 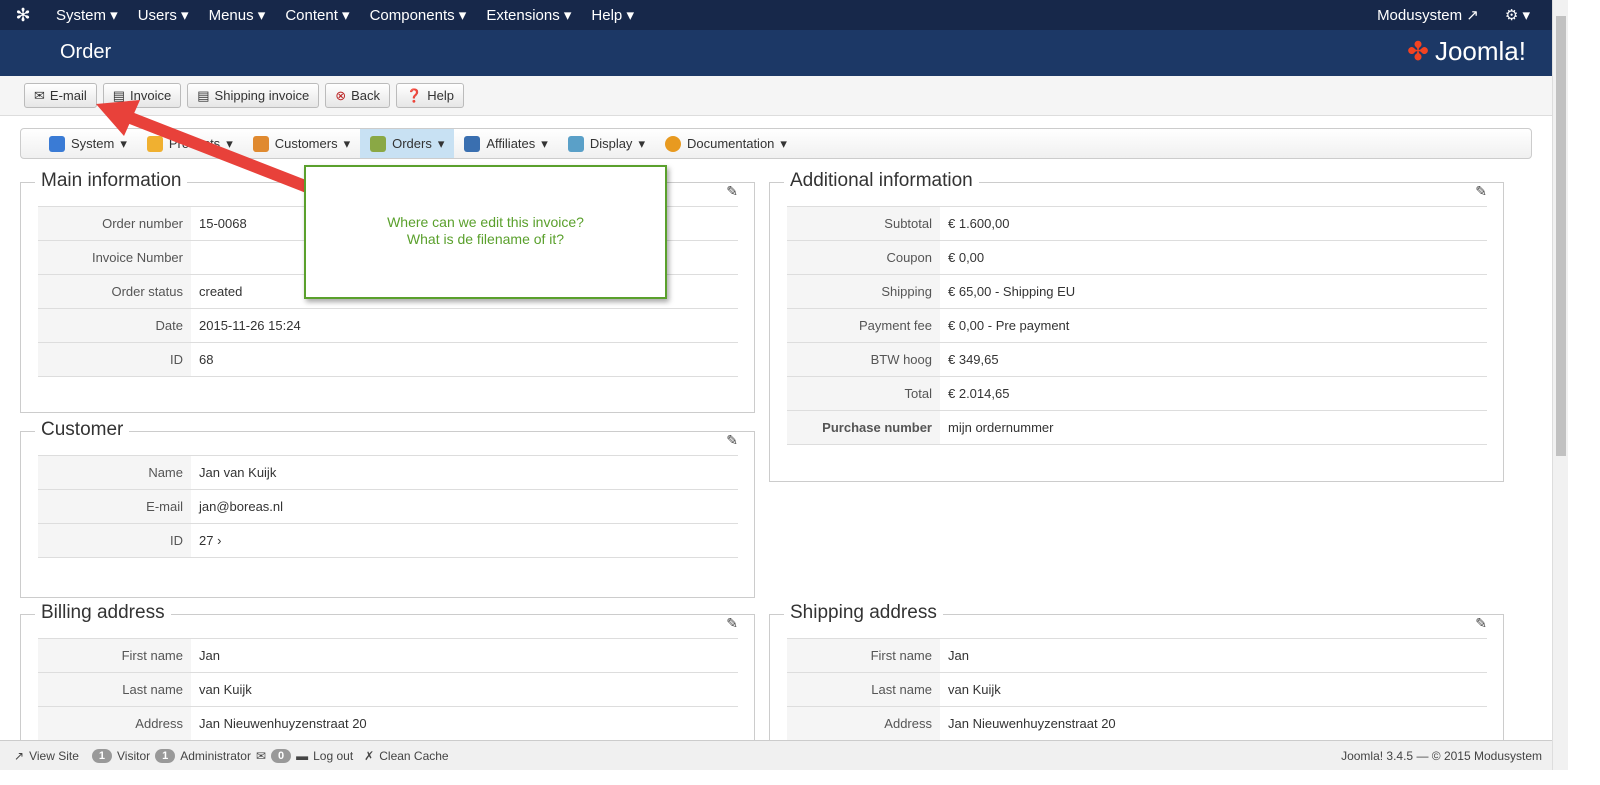 I want to click on admin-label: Administrator, so click(x=215, y=755).